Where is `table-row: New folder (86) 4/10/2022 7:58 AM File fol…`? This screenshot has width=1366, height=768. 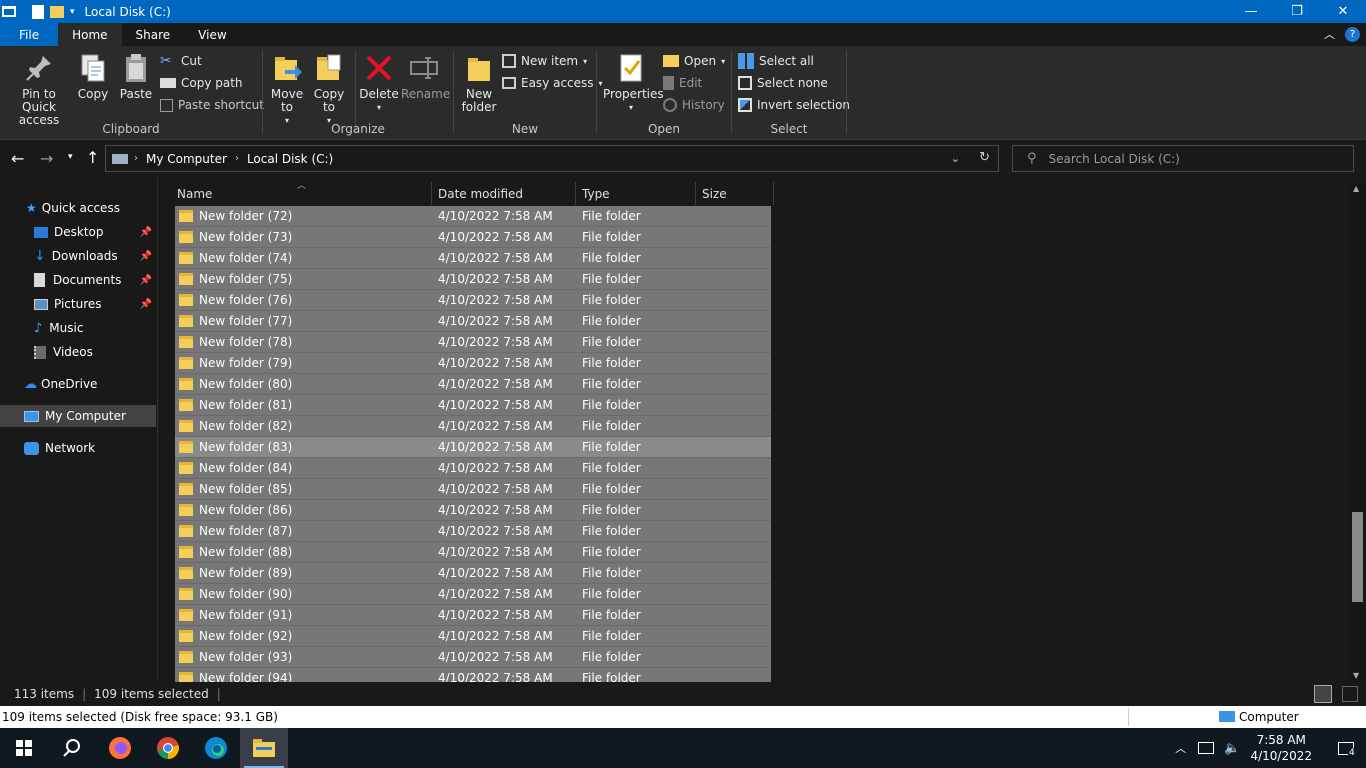
table-row: New folder (86) 4/10/2022 7:58 AM File fol… is located at coordinates (473, 510).